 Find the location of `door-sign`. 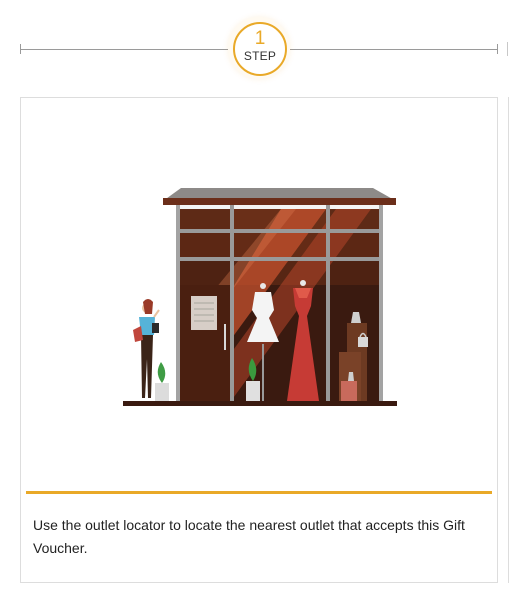

door-sign is located at coordinates (204, 313).